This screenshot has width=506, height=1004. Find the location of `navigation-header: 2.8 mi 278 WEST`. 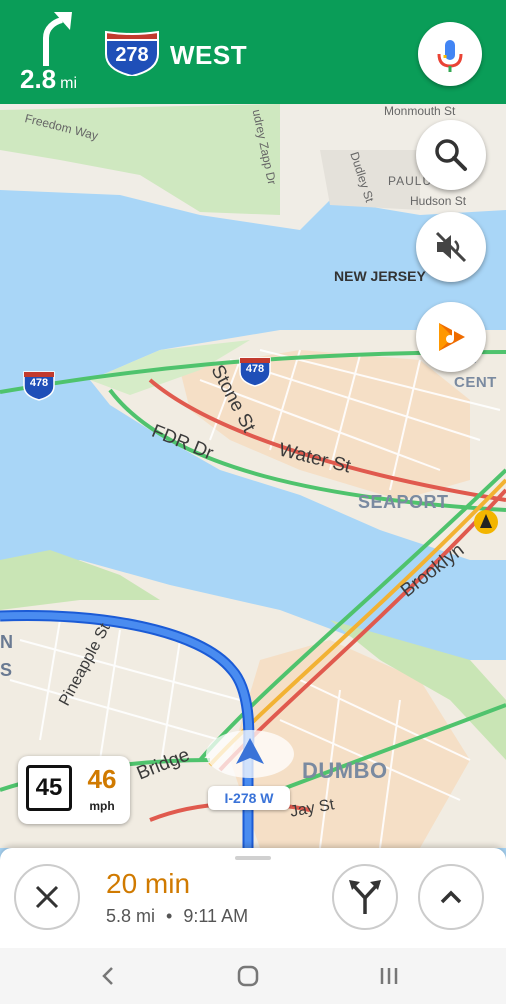

navigation-header: 2.8 mi 278 WEST is located at coordinates (253, 52).